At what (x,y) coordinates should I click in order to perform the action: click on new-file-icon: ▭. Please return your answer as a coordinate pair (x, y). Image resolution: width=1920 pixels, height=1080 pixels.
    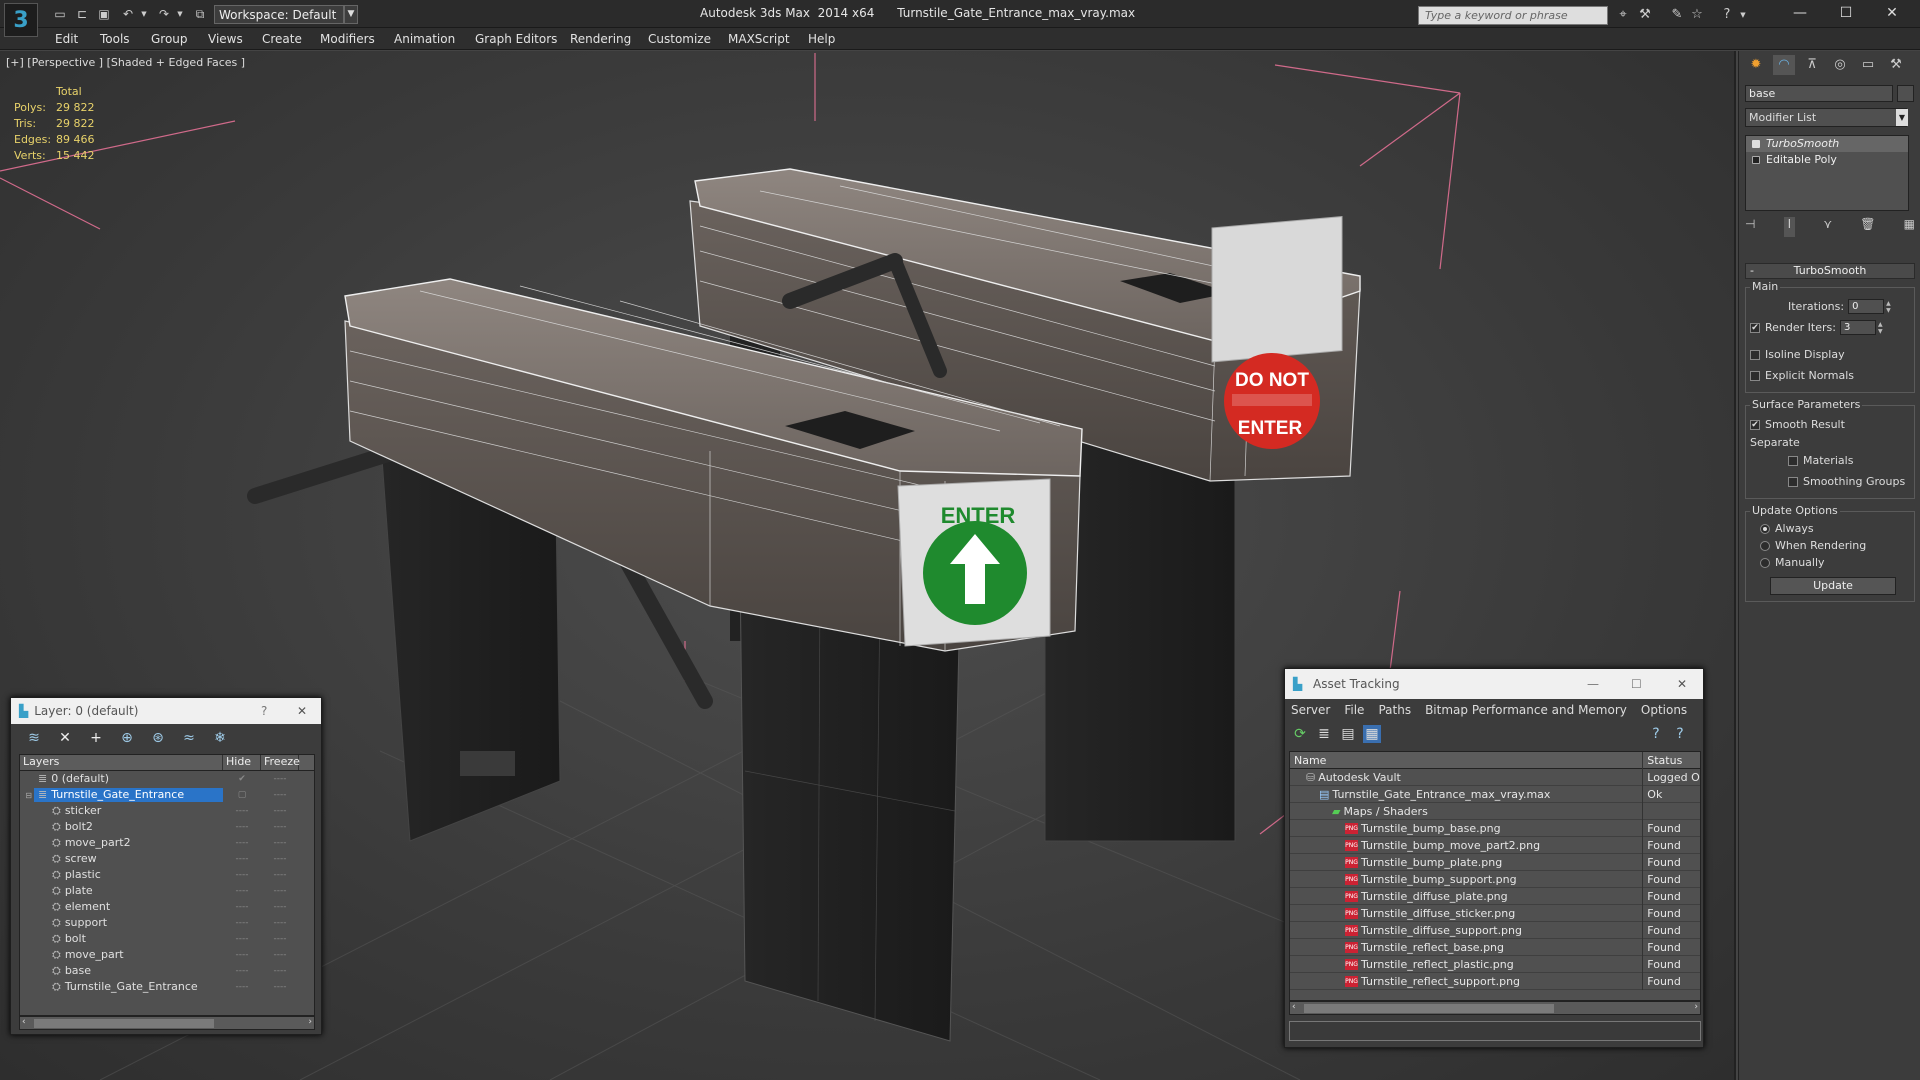
    Looking at the image, I should click on (60, 14).